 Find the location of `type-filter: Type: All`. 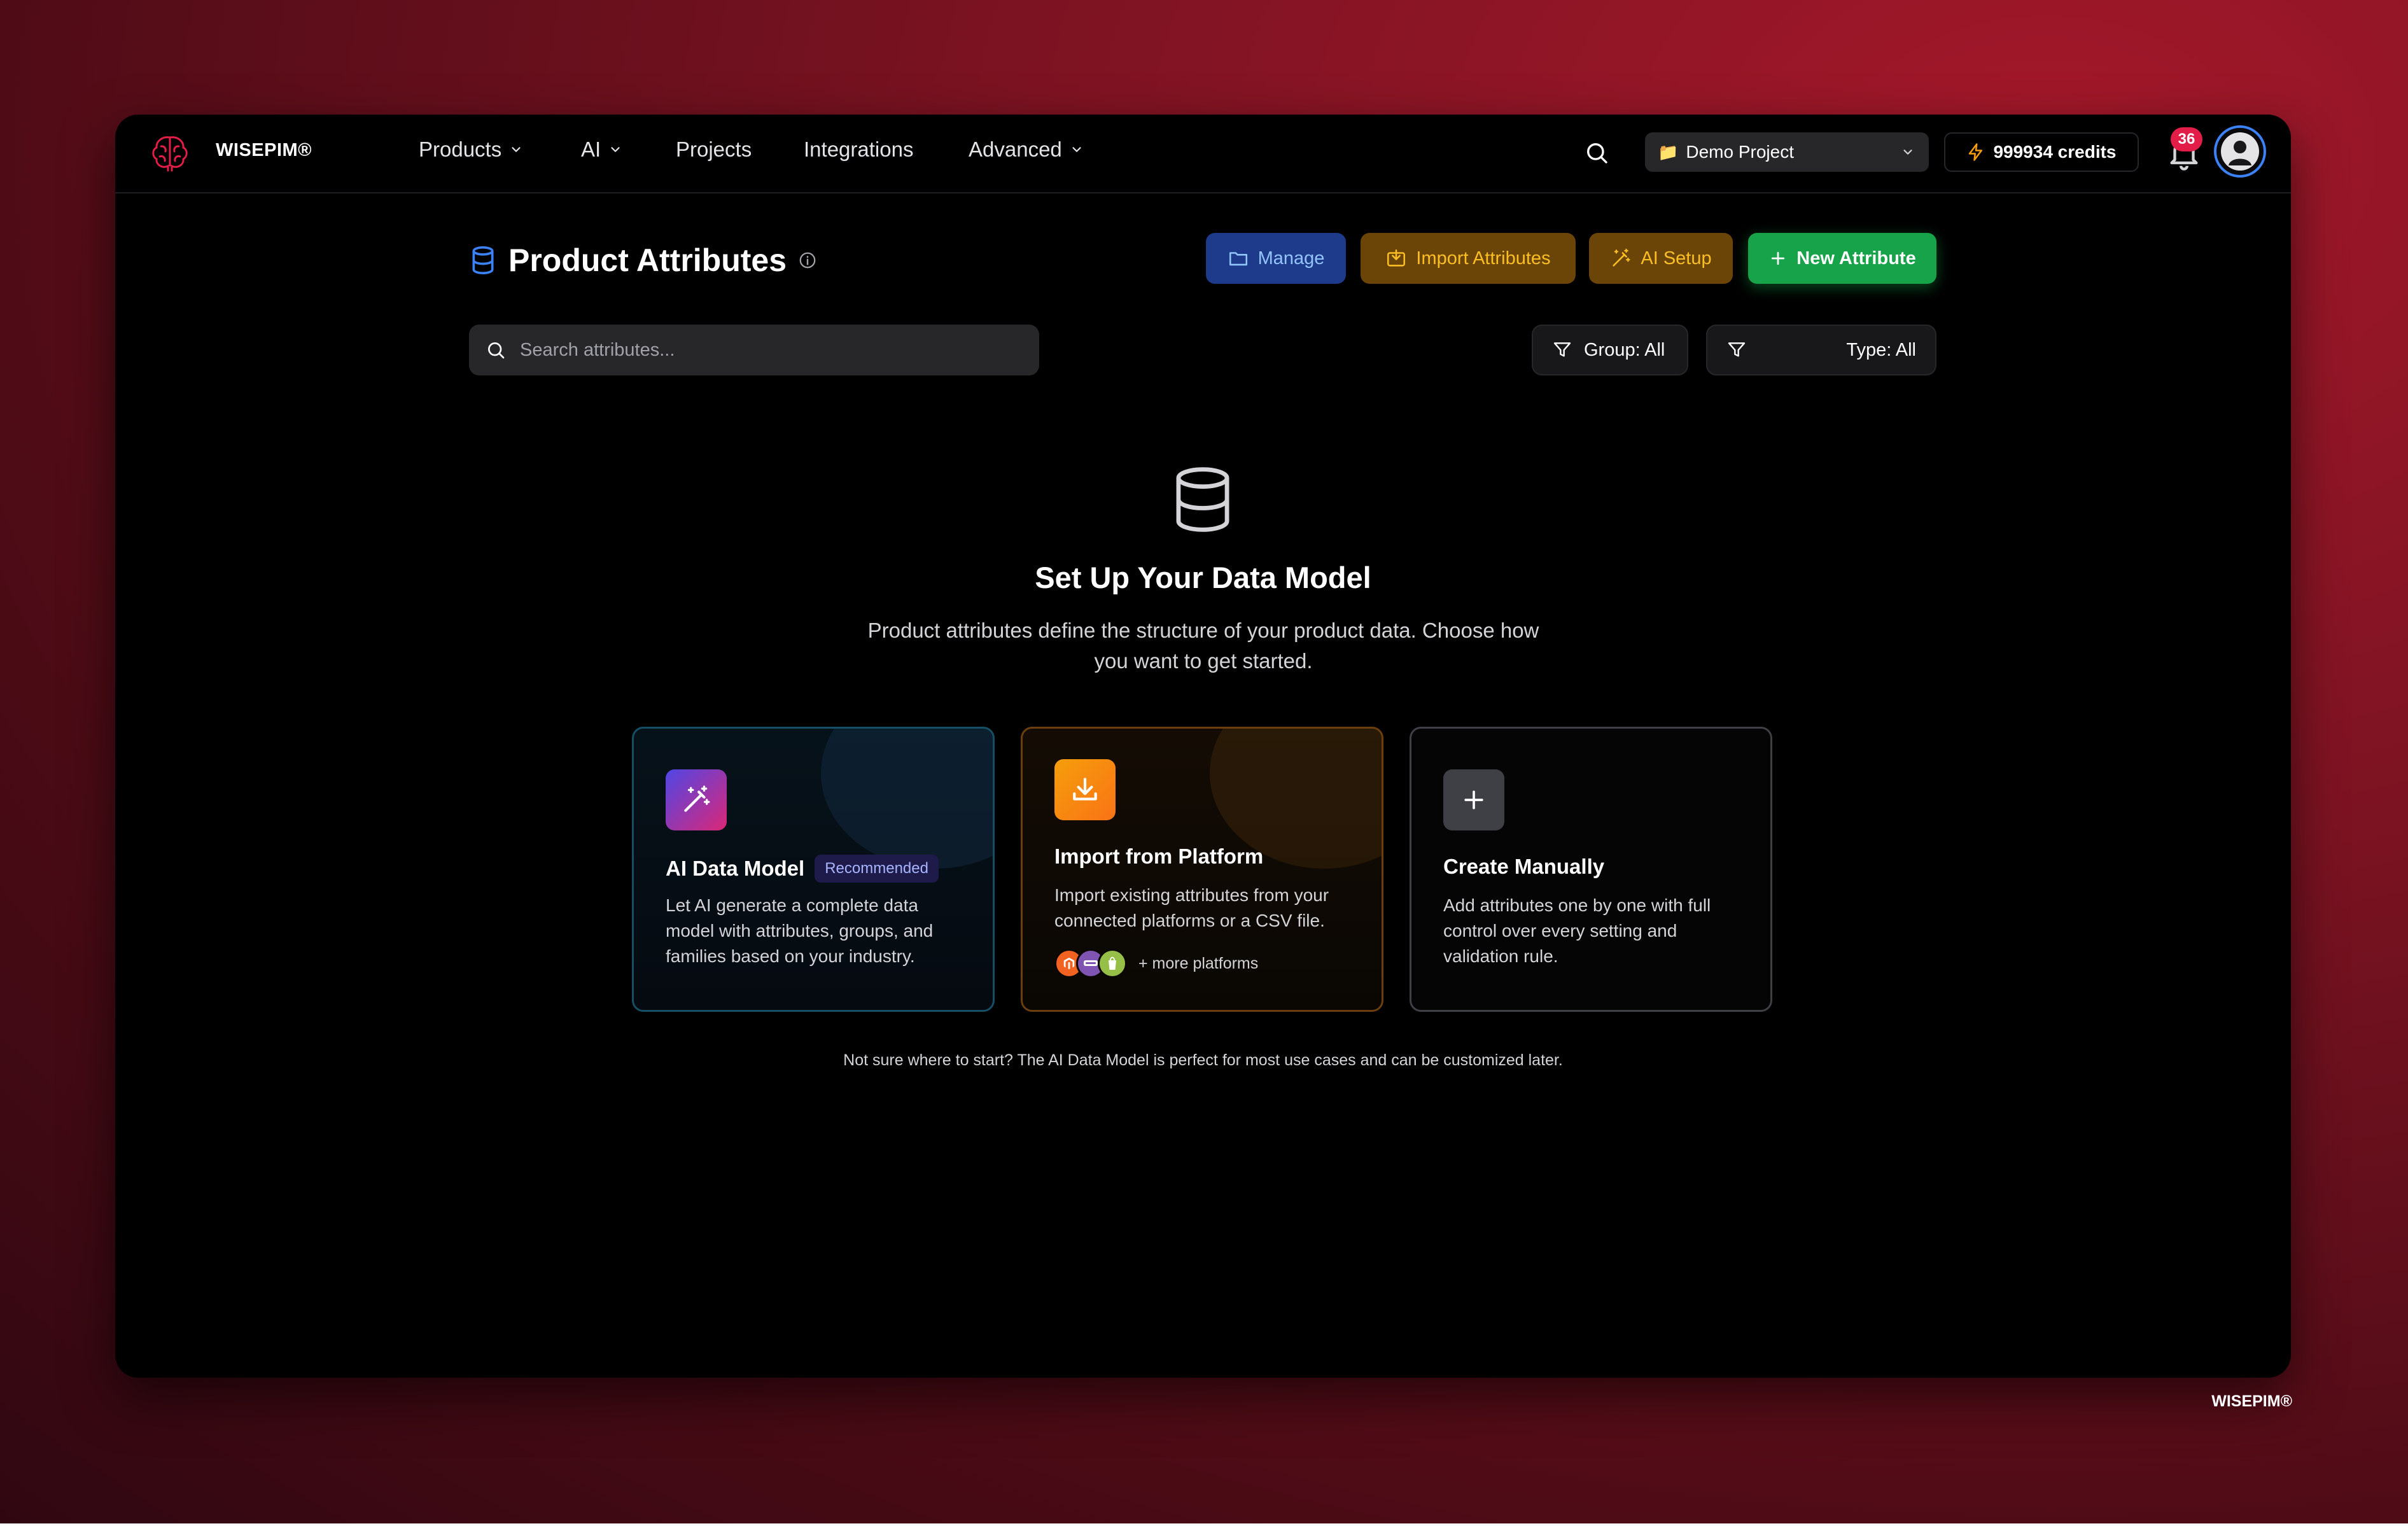

type-filter: Type: All is located at coordinates (1821, 350).